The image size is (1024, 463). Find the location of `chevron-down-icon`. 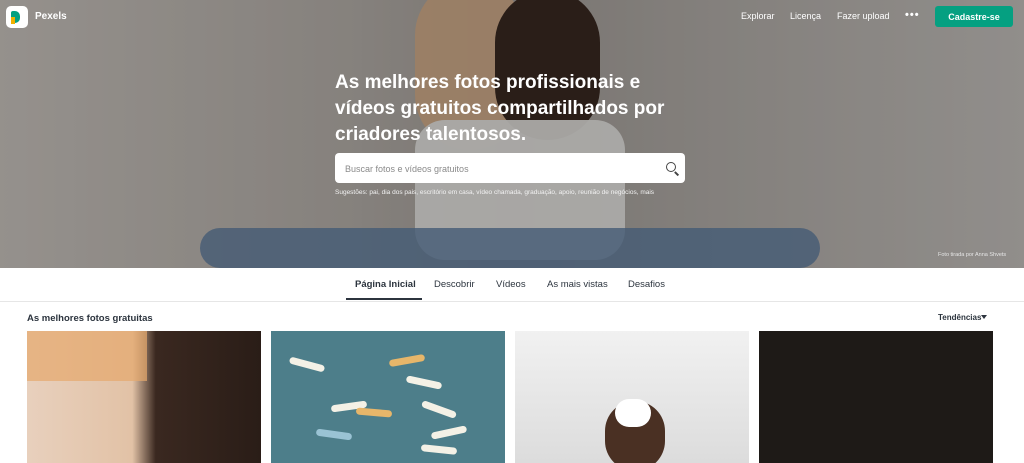

chevron-down-icon is located at coordinates (984, 317).